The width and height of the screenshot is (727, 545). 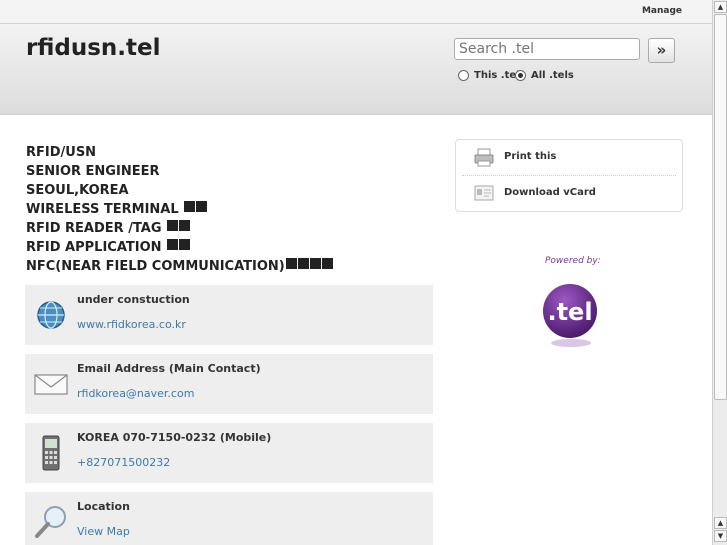 I want to click on envelope-icon, so click(x=51, y=384).